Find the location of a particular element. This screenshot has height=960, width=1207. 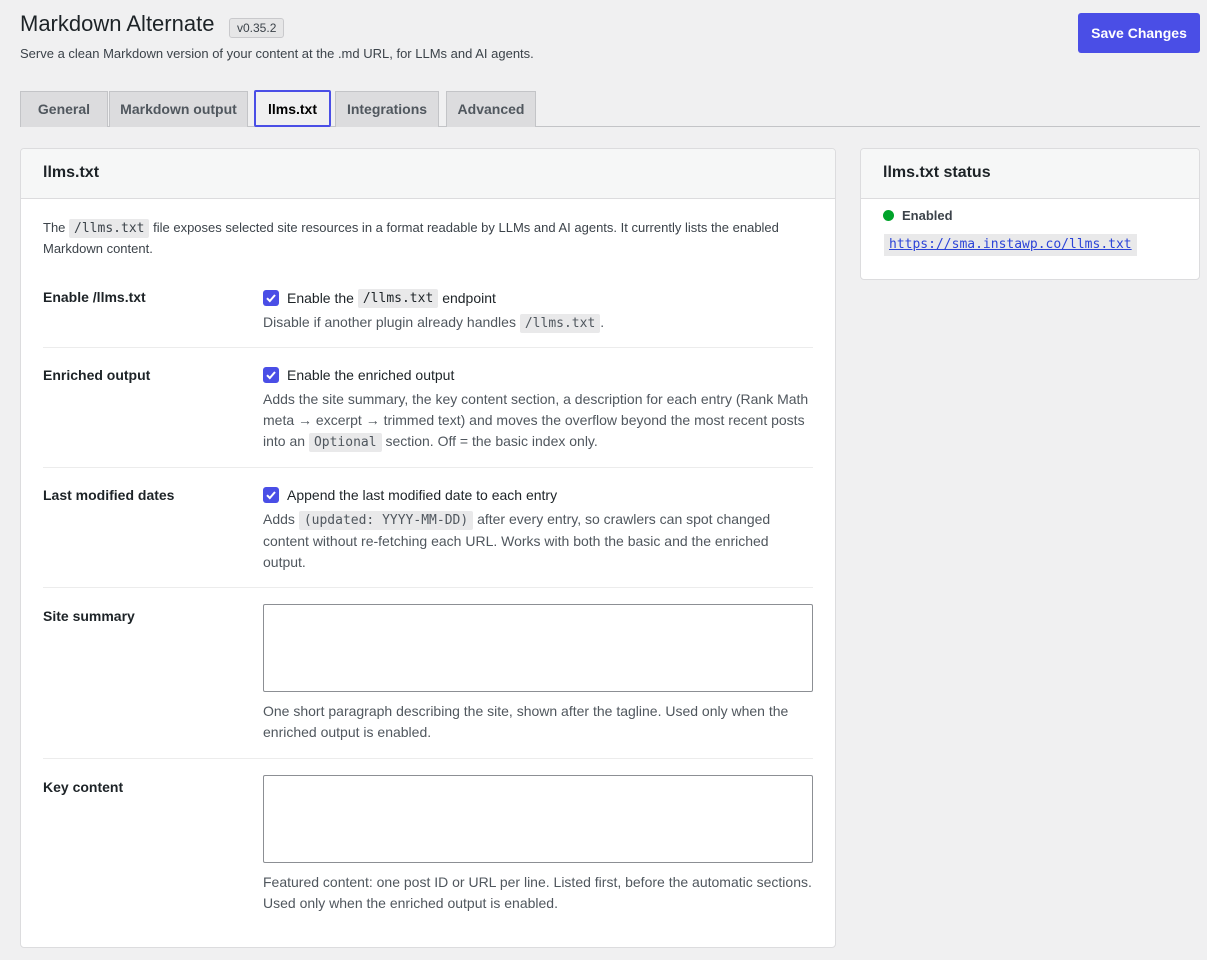

page-title: Markdown Alternate is located at coordinates (117, 23).